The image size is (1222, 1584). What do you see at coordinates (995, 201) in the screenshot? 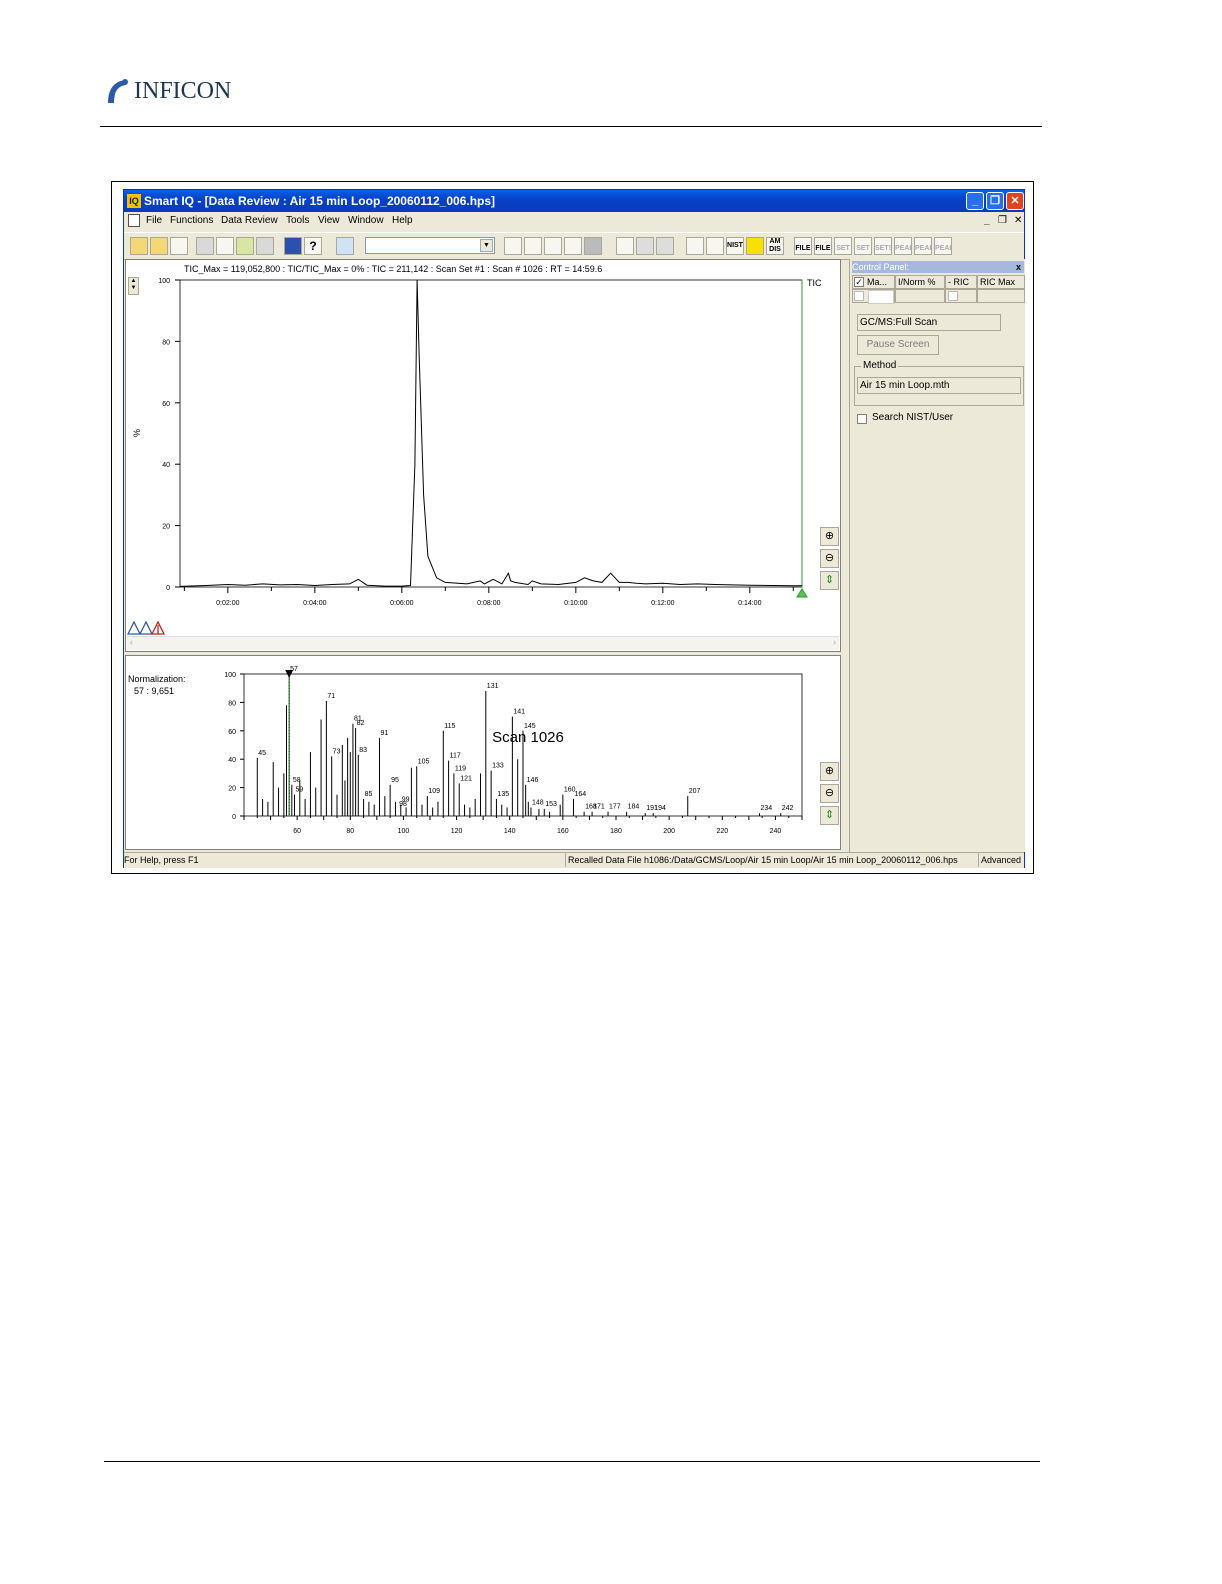
I see `restore-button: ❐` at bounding box center [995, 201].